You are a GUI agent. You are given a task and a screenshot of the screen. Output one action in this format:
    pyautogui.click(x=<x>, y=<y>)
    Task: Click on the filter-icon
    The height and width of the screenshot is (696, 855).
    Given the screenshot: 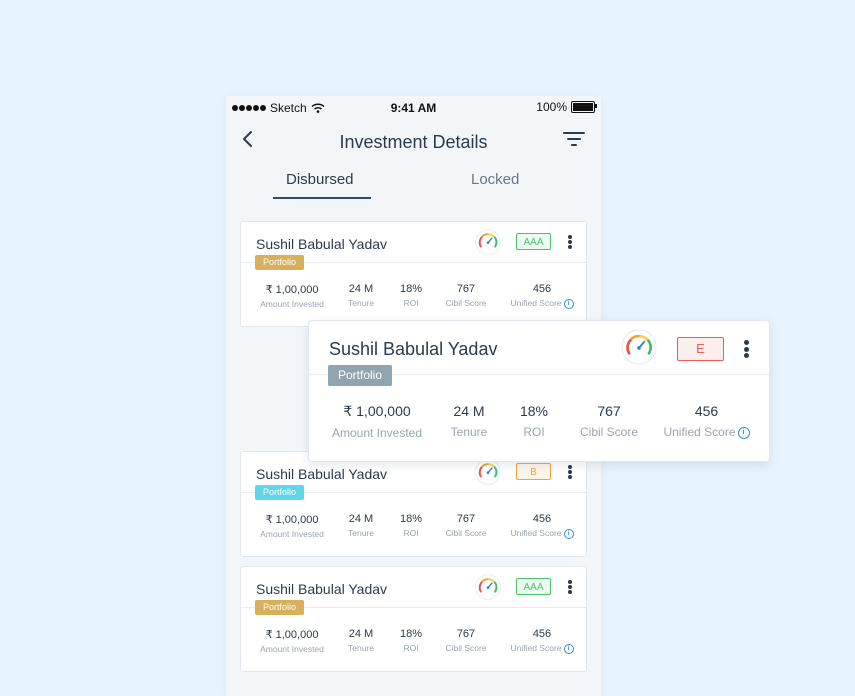 What is the action you would take?
    pyautogui.click(x=574, y=139)
    